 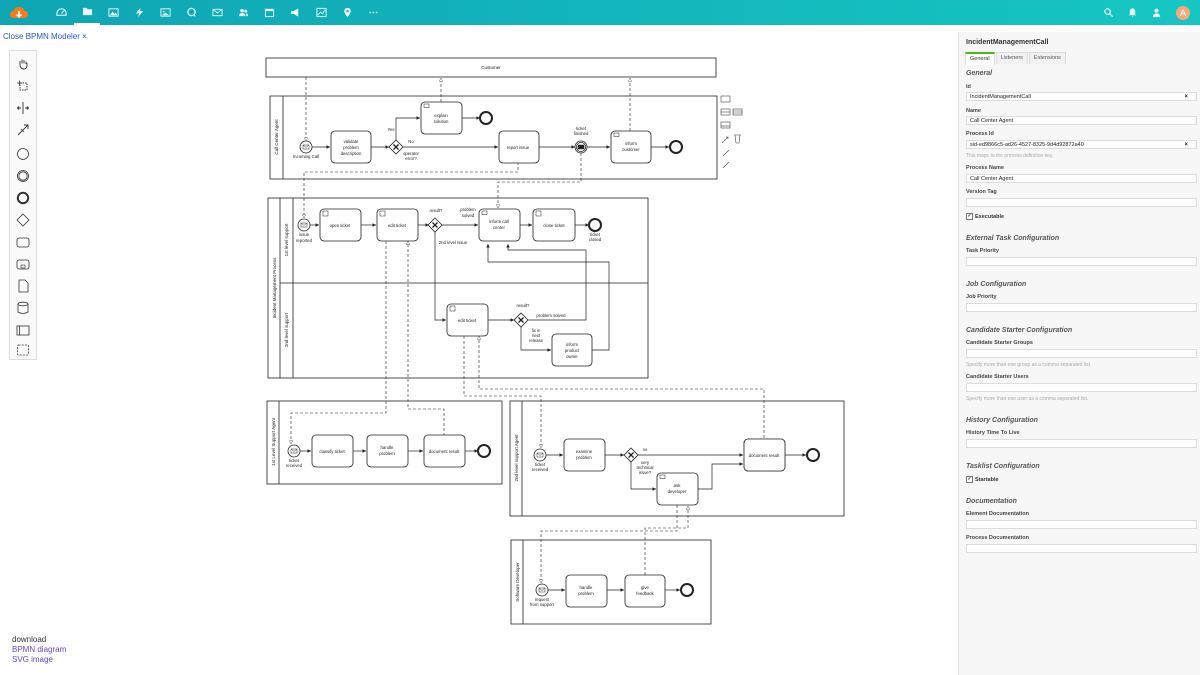 I want to click on job-priority-label: Job Priority, so click(x=981, y=297).